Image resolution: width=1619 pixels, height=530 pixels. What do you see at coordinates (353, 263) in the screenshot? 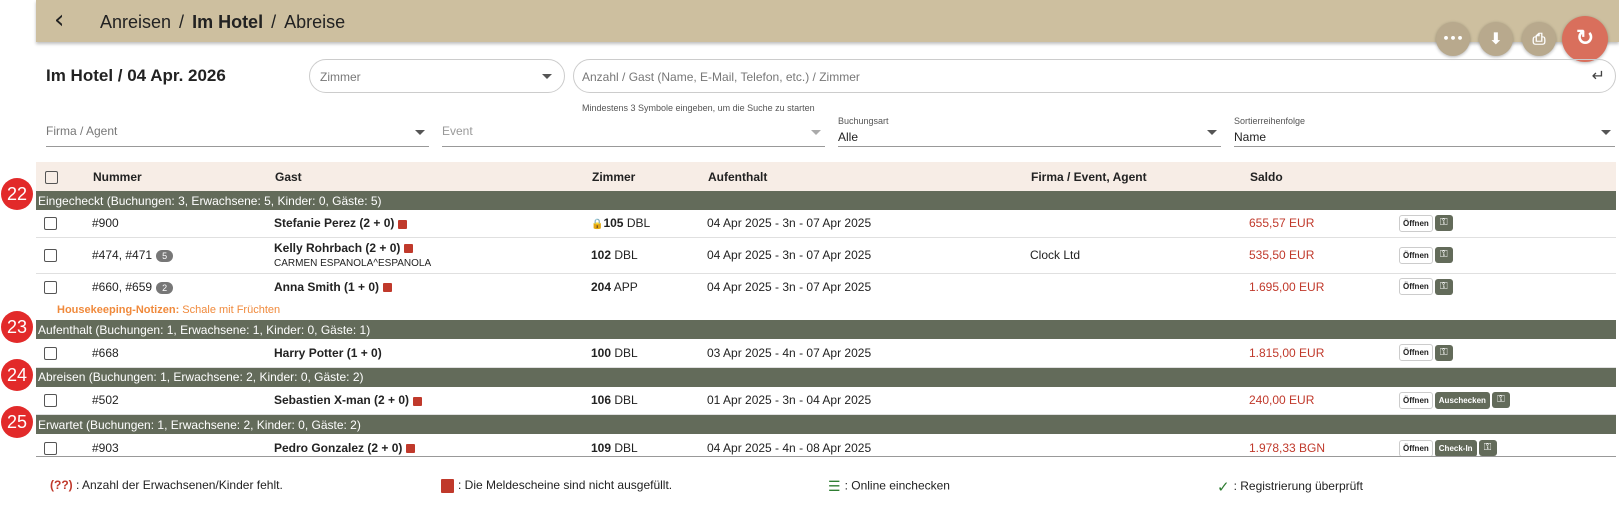
I see `guest-subname: CARMEN ESPANOLA^ESPANOLA` at bounding box center [353, 263].